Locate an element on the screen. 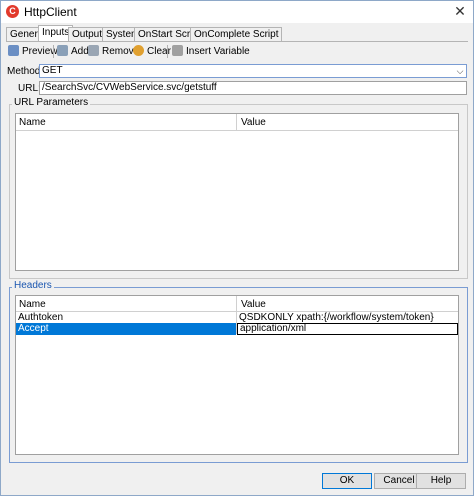 The width and height of the screenshot is (474, 496). app-logo-icon: C is located at coordinates (12, 11).